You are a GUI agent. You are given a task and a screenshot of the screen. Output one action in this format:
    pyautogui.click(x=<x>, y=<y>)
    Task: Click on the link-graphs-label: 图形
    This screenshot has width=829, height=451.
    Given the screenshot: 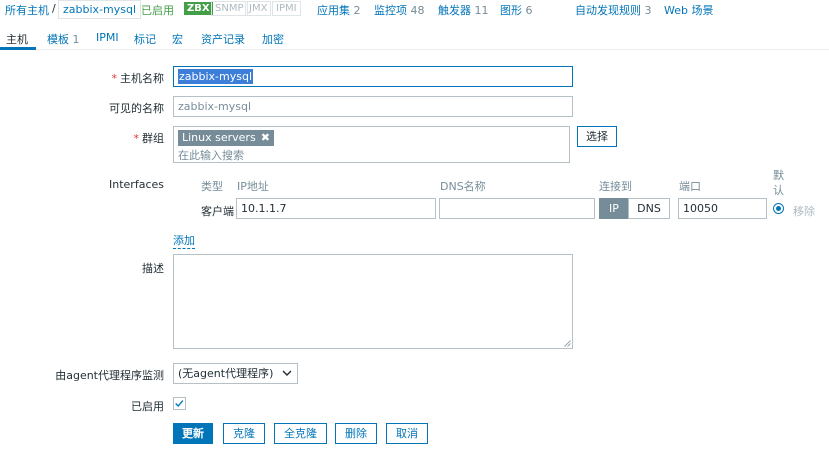 What is the action you would take?
    pyautogui.click(x=511, y=10)
    